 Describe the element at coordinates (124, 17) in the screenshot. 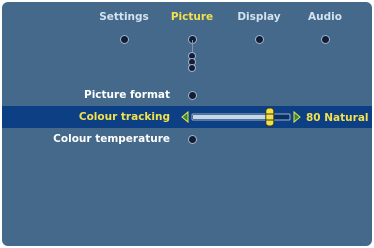

I see `tab-settings: Settings` at that location.